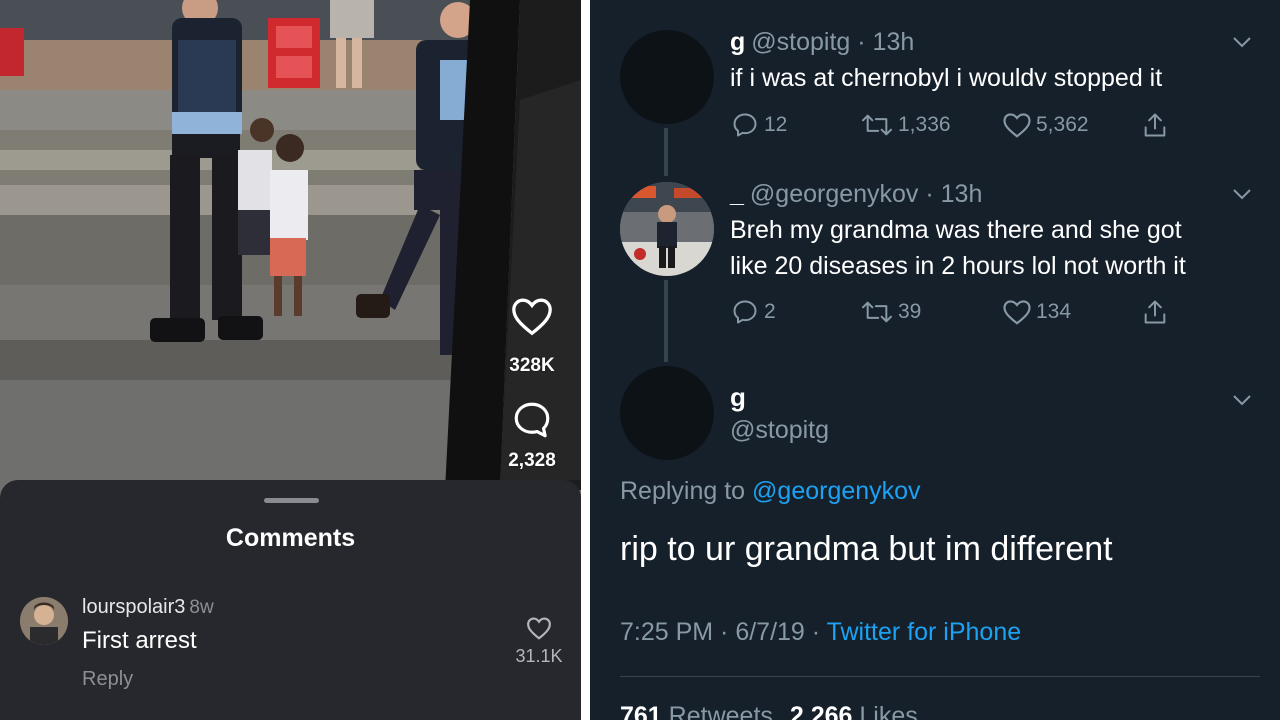 This screenshot has width=1280, height=720. Describe the element at coordinates (667, 413) in the screenshot. I see `main-tweet-avatar` at that location.